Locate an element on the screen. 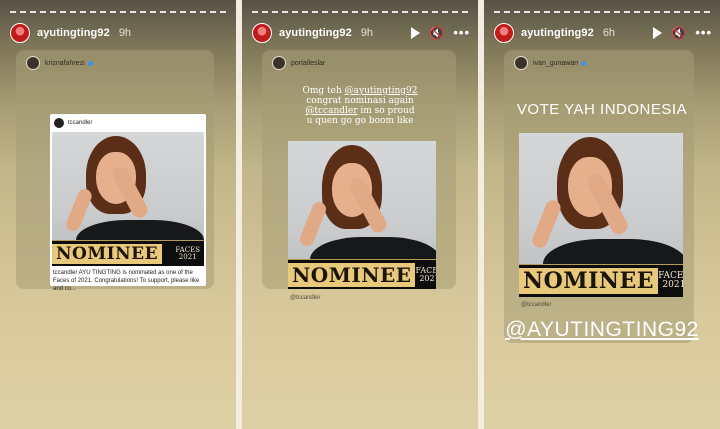 The image size is (720, 429). reshared-username: ivan_gunawan is located at coordinates (556, 63).